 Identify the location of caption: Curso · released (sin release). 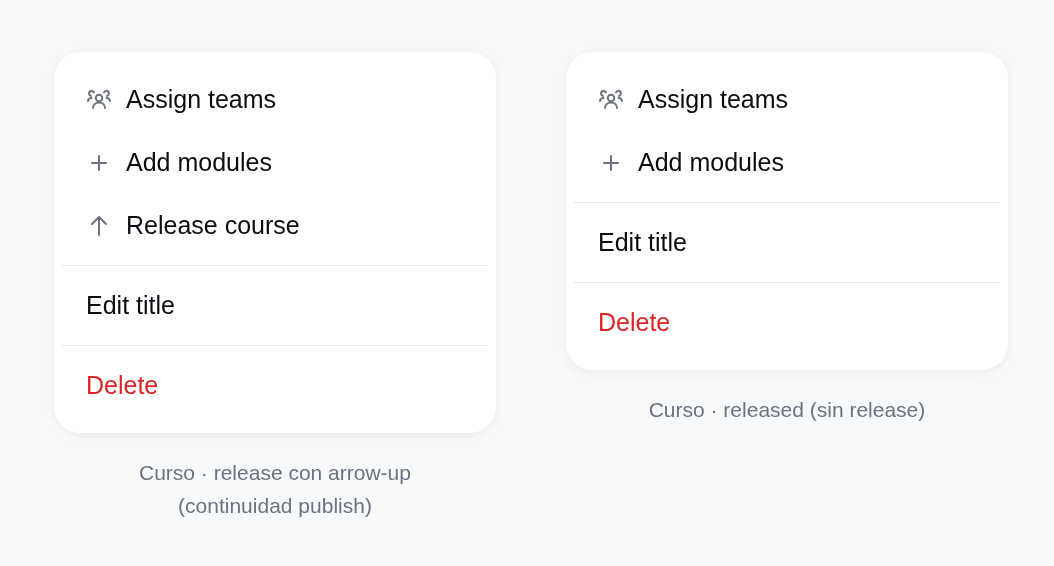
(787, 410).